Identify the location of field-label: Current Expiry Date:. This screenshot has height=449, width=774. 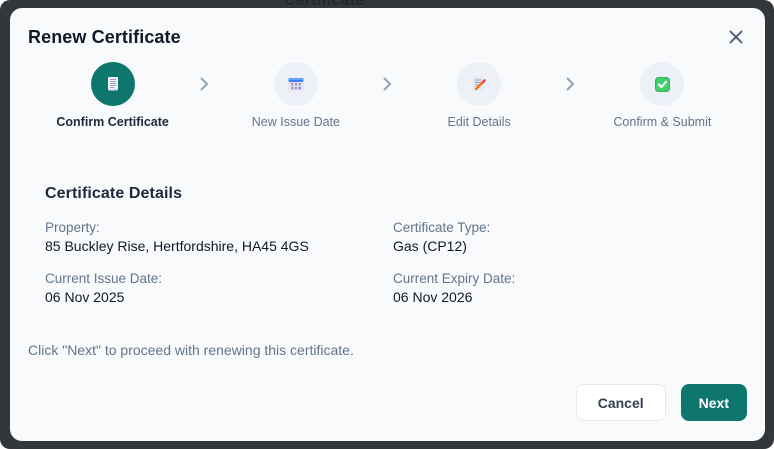
(454, 278).